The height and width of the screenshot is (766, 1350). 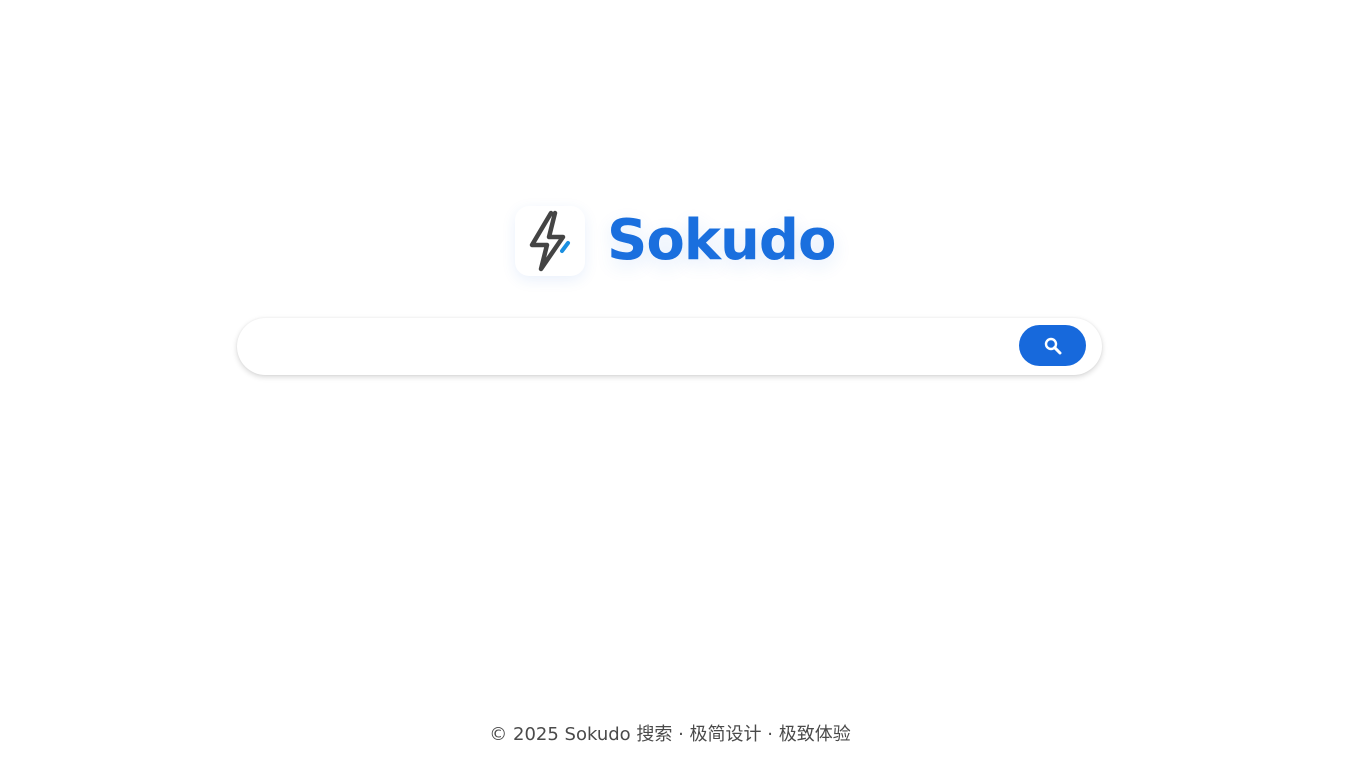 What do you see at coordinates (721, 240) in the screenshot?
I see `brand-name: Sokudo` at bounding box center [721, 240].